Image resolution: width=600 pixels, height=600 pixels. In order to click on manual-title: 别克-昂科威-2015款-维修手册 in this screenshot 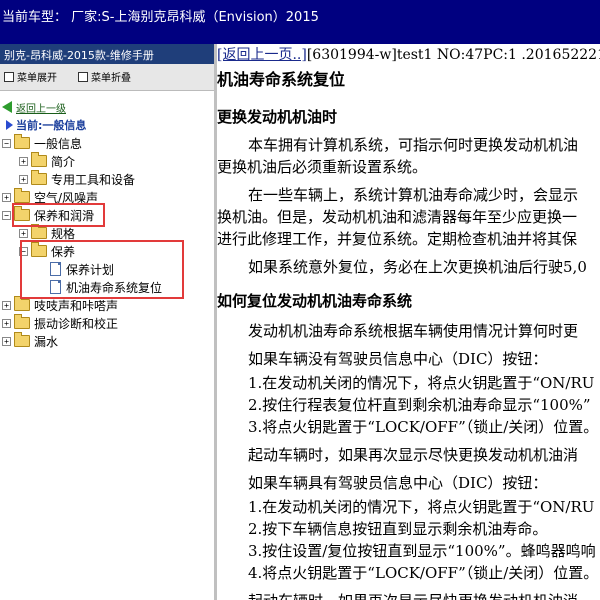, I will do `click(79, 55)`.